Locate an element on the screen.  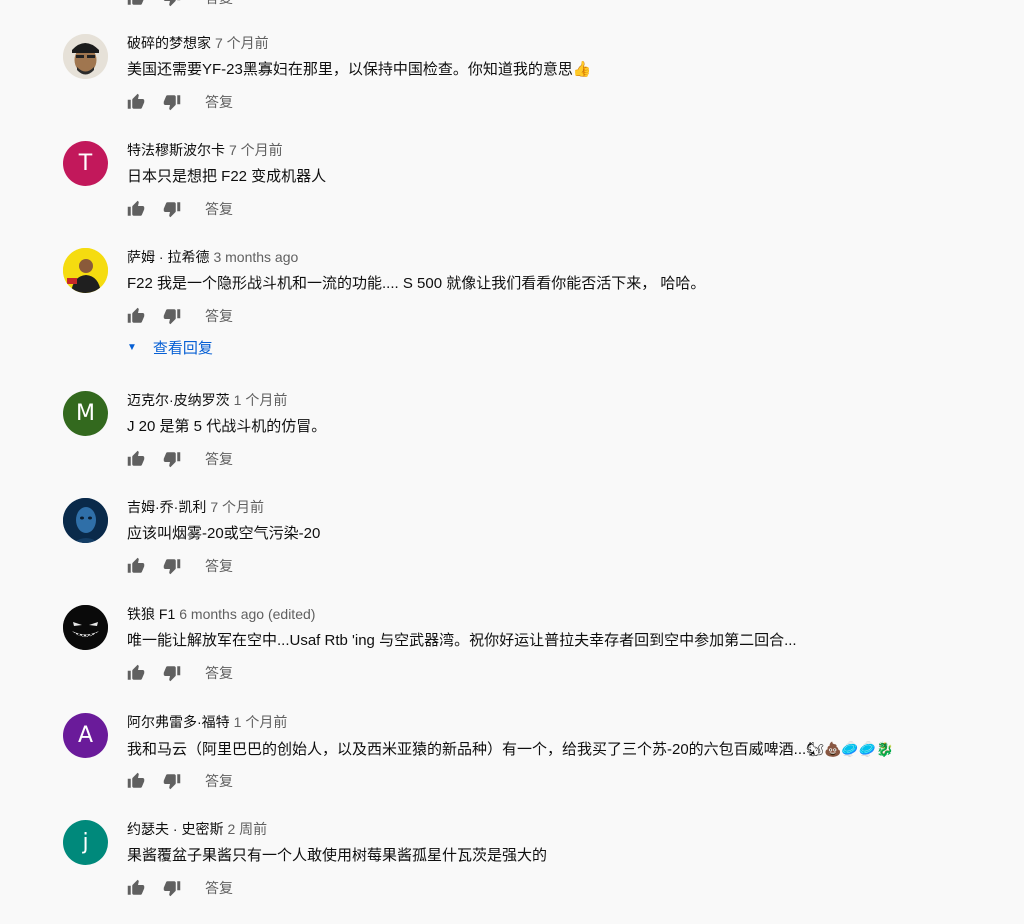
emoji-sequence: 🐿💩🥏🥏🐉 is located at coordinates (850, 749).